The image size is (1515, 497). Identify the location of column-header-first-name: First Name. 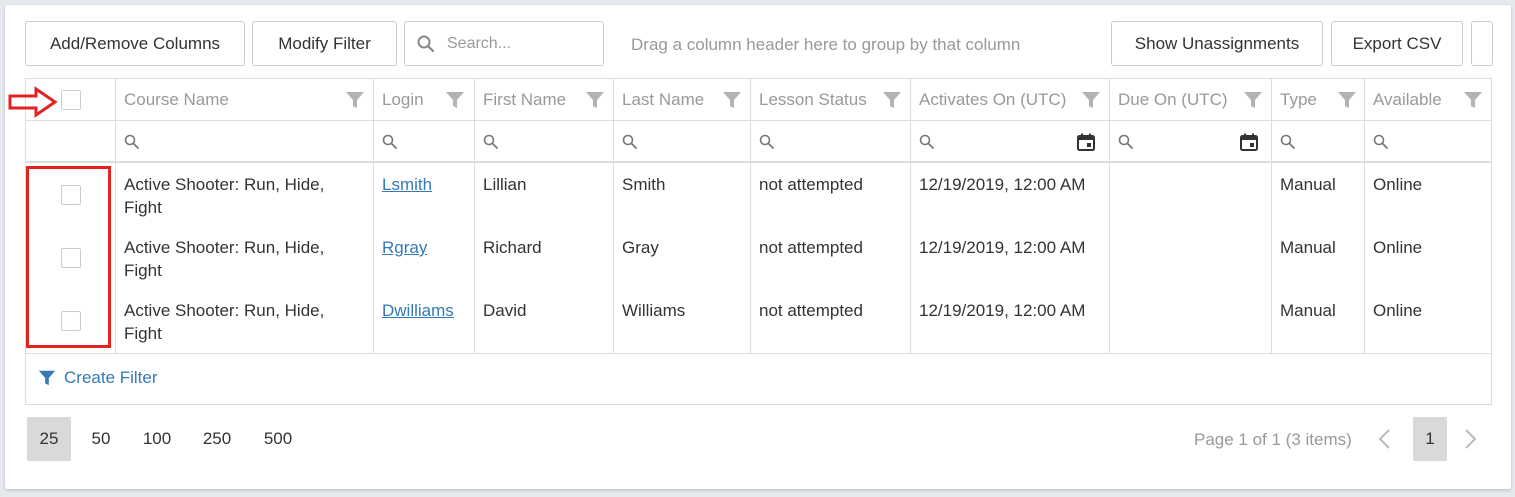
(543, 100).